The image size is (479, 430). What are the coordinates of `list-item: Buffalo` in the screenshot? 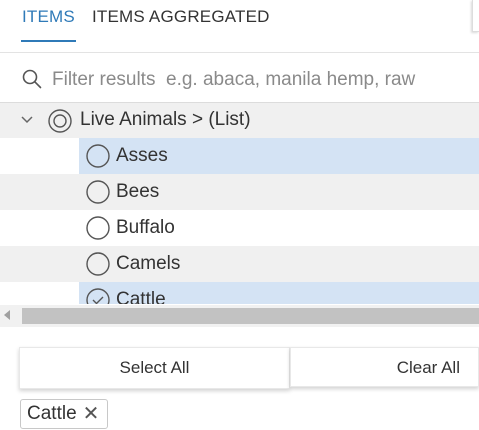 It's located at (239, 228).